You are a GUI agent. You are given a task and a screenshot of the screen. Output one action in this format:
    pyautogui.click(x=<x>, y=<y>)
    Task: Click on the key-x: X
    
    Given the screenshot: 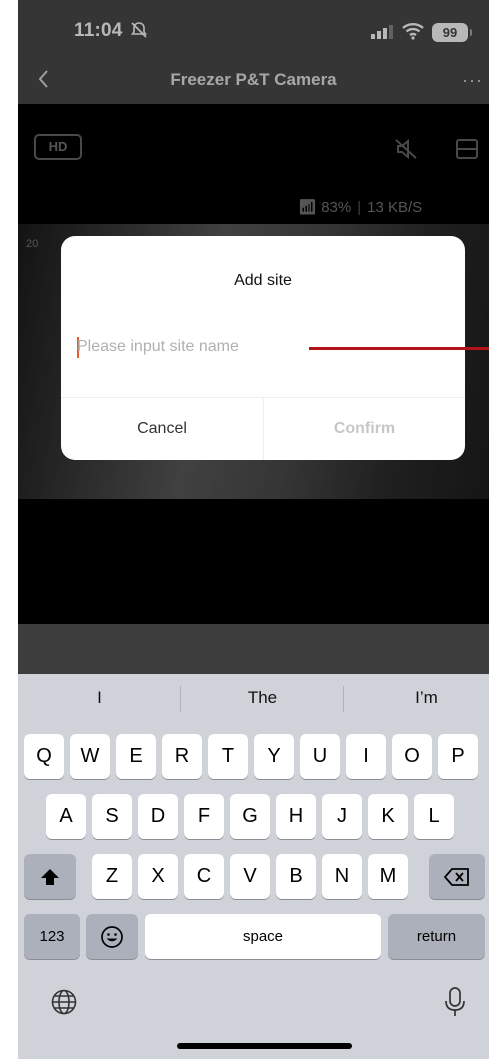 What is the action you would take?
    pyautogui.click(x=158, y=876)
    